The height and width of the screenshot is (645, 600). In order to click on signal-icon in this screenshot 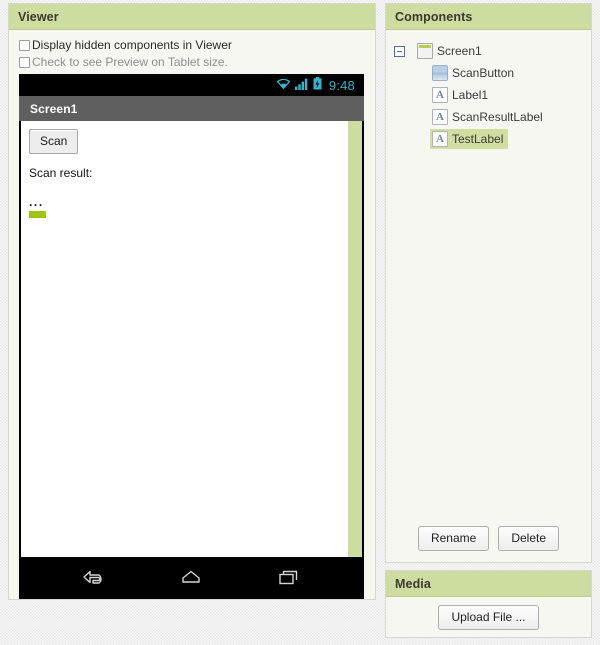, I will do `click(301, 85)`.